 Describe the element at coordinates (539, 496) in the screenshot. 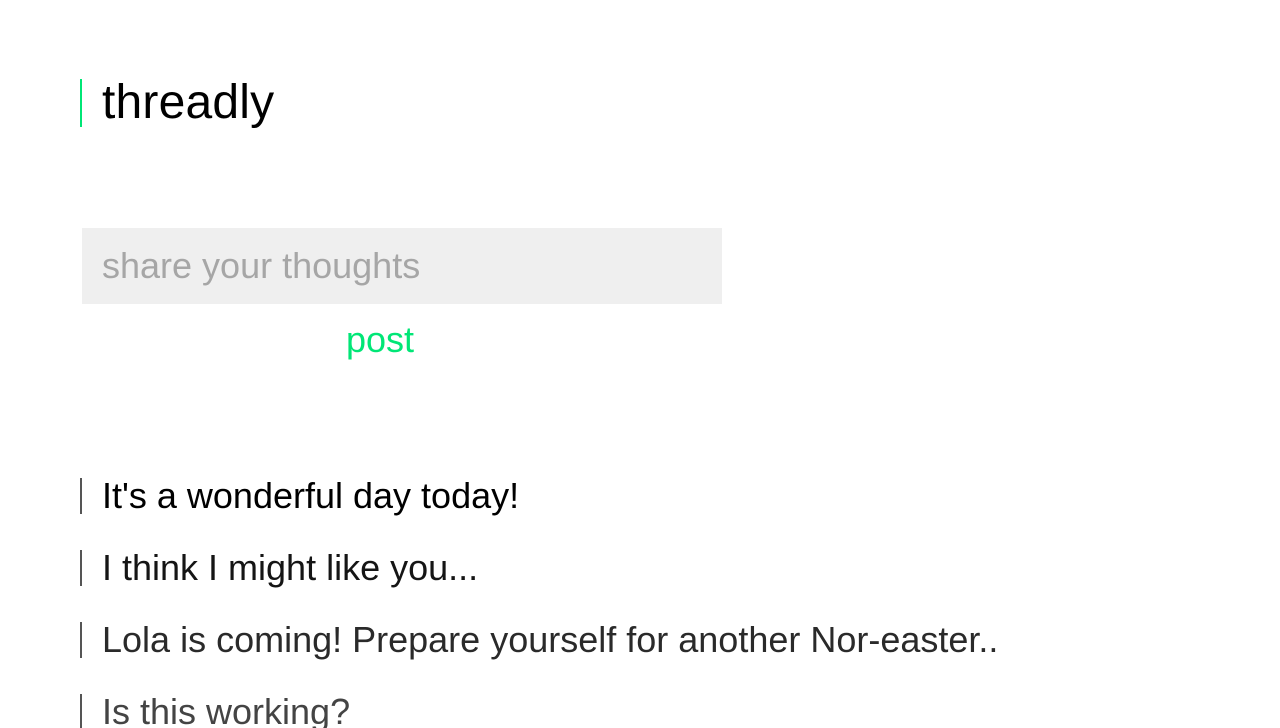

I see `thread-item: It's a wonderful day today!` at that location.